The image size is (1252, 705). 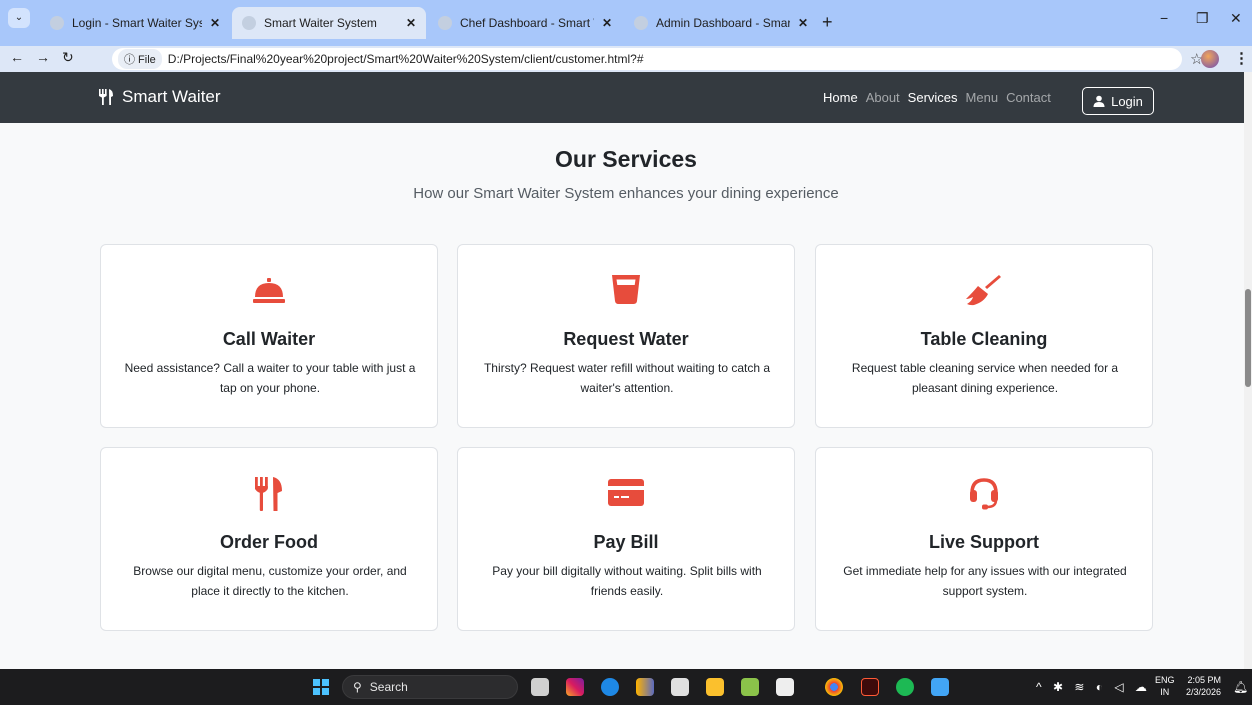 What do you see at coordinates (933, 97) in the screenshot?
I see `nav-link-services: Services` at bounding box center [933, 97].